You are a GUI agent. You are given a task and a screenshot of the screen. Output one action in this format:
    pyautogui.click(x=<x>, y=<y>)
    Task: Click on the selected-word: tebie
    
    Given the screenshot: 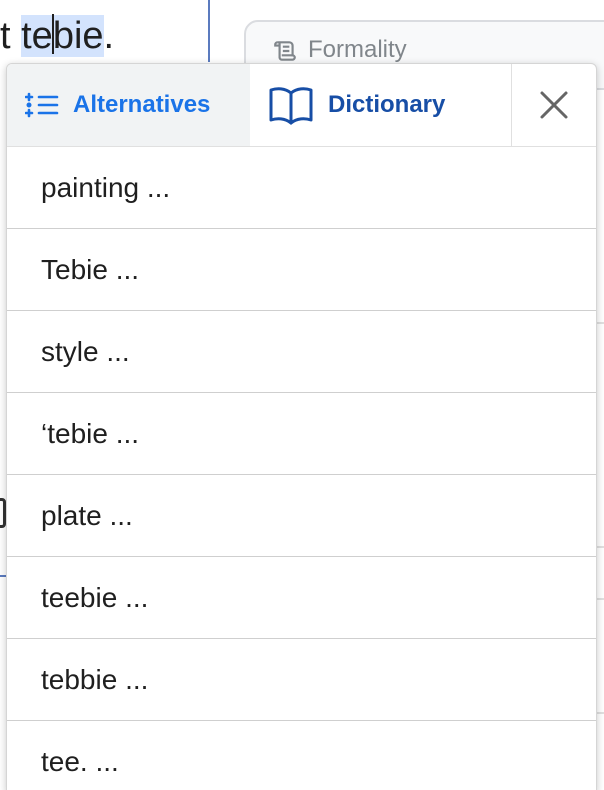 What is the action you would take?
    pyautogui.click(x=62, y=35)
    